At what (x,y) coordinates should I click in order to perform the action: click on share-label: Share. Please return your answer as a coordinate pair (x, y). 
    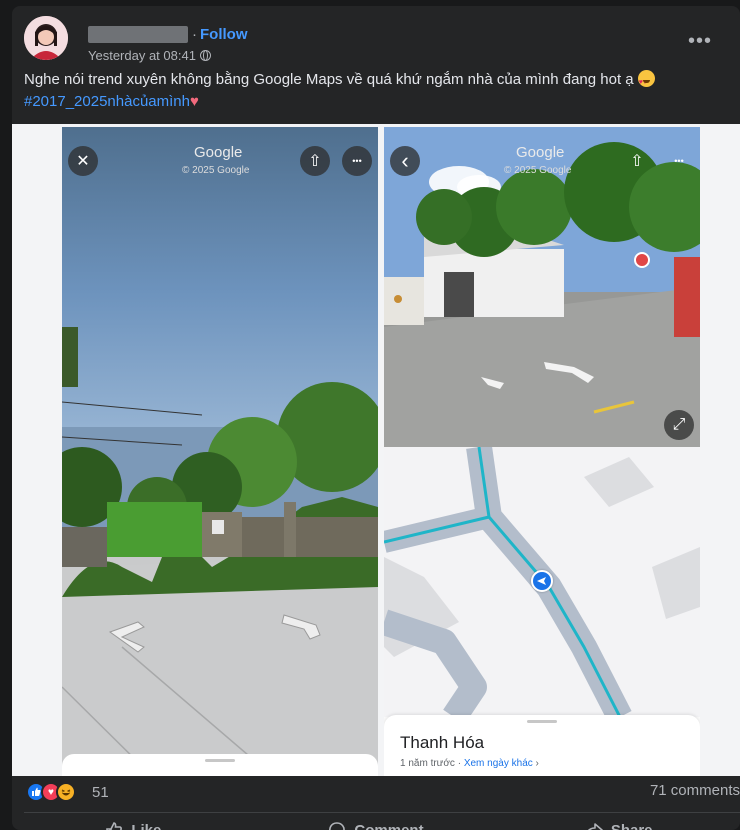
    Looking at the image, I should click on (631, 825).